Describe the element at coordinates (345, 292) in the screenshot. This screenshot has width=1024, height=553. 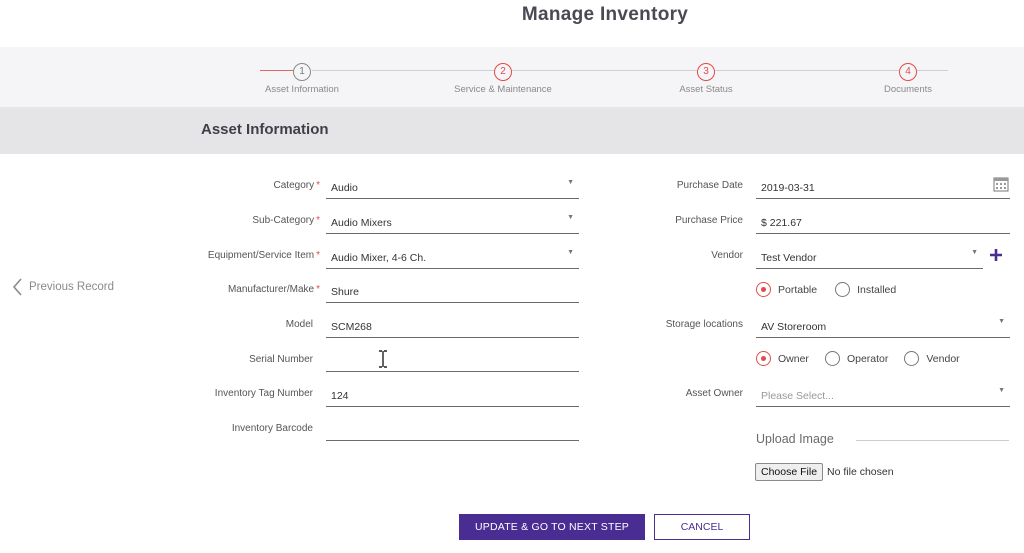
I see `manufacturer-value: Shure` at that location.